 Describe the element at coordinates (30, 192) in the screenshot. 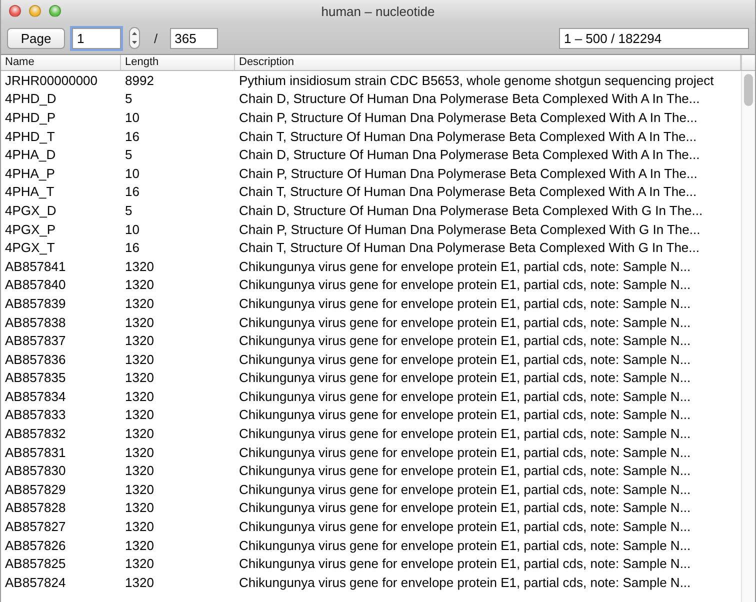

I see `table-cell-text: 4PHA_T` at that location.